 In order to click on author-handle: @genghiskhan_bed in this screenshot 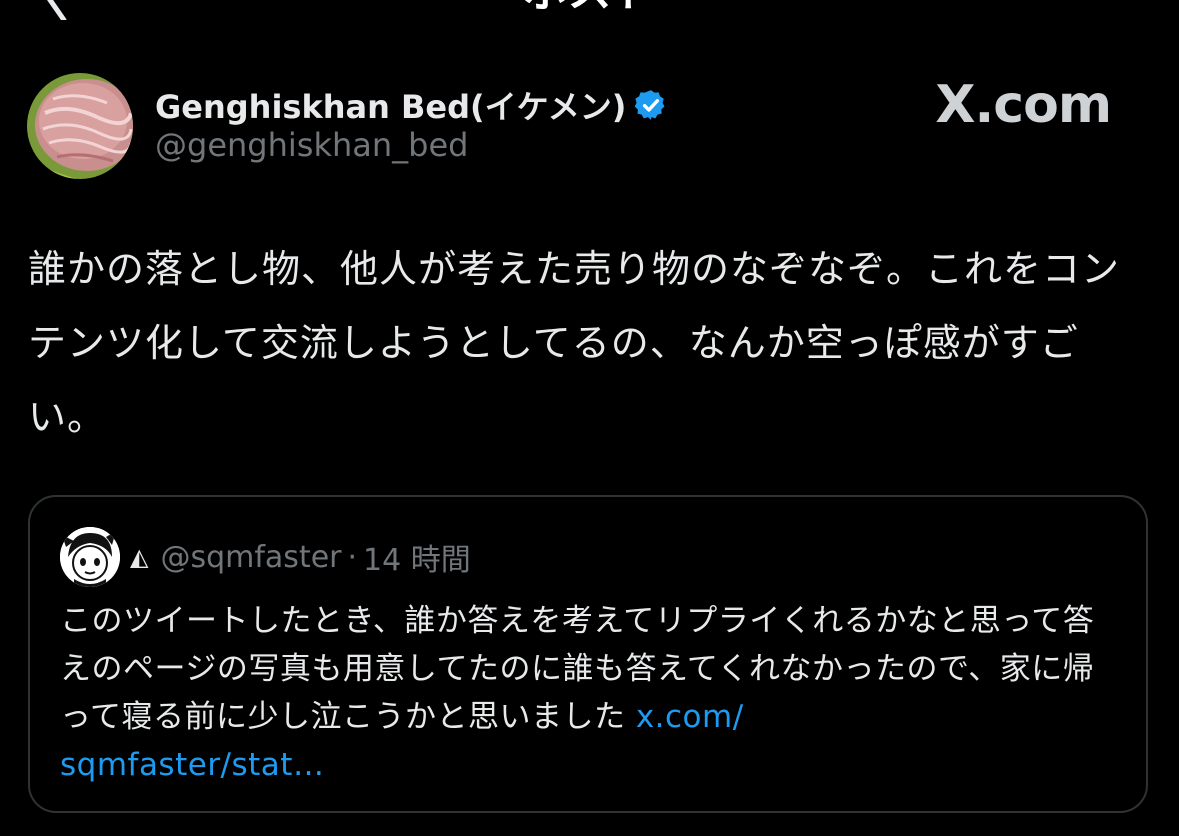, I will do `click(311, 145)`.